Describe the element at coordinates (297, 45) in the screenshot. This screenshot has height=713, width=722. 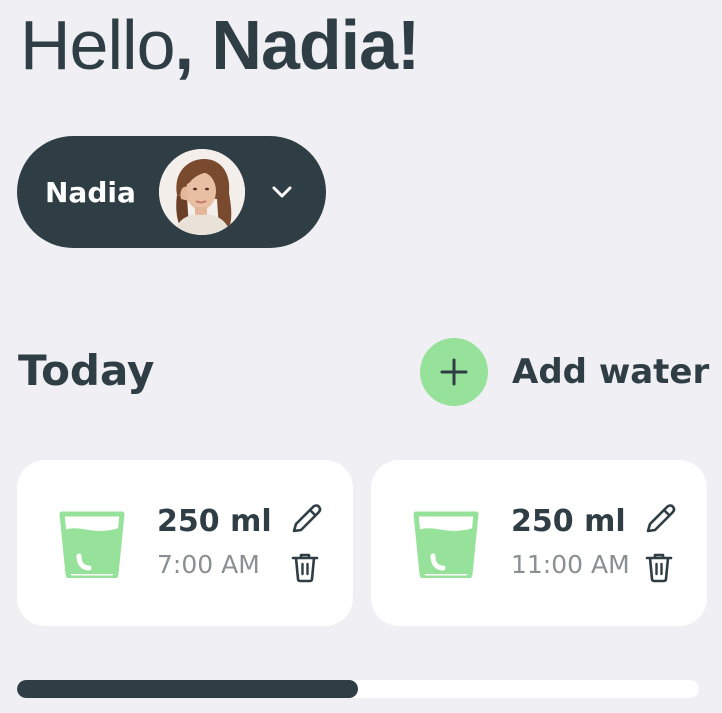
I see `greeting-name: , Nadia!` at that location.